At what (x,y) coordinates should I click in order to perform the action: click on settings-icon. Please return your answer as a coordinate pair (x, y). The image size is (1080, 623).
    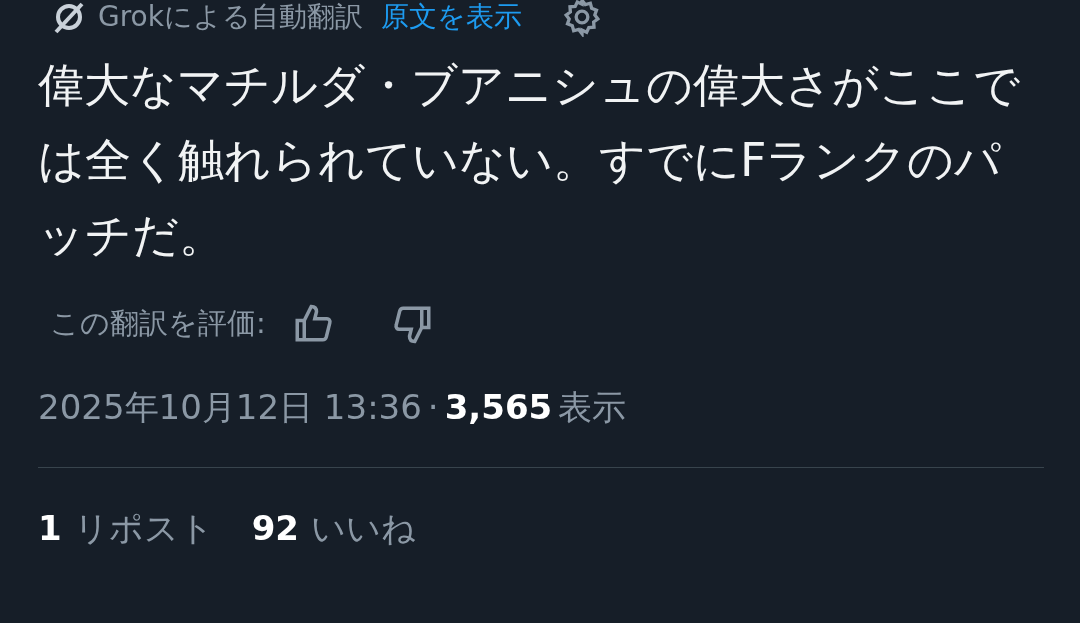
    Looking at the image, I should click on (581, 18).